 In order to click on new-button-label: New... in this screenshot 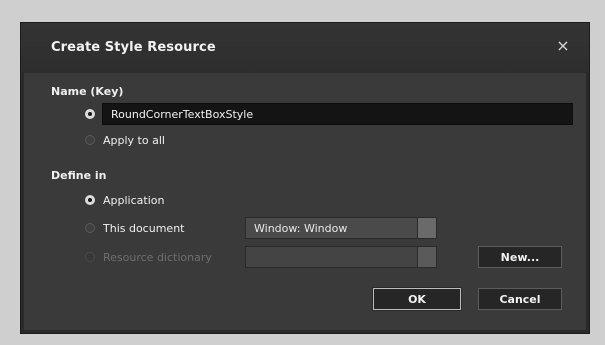, I will do `click(520, 257)`.